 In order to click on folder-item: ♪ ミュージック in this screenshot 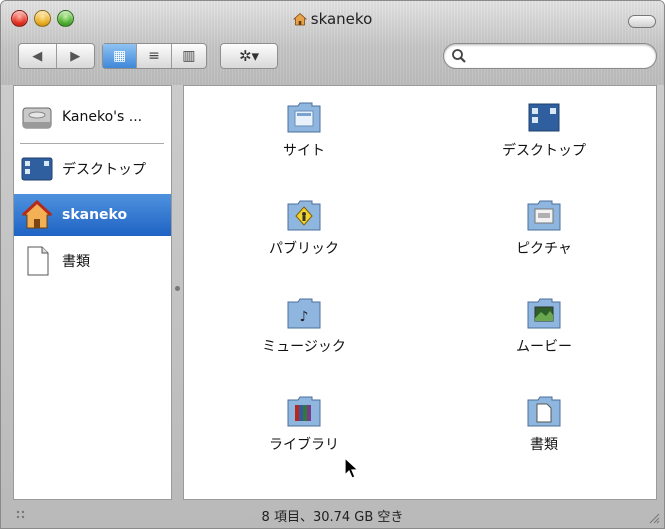, I will do `click(304, 327)`.